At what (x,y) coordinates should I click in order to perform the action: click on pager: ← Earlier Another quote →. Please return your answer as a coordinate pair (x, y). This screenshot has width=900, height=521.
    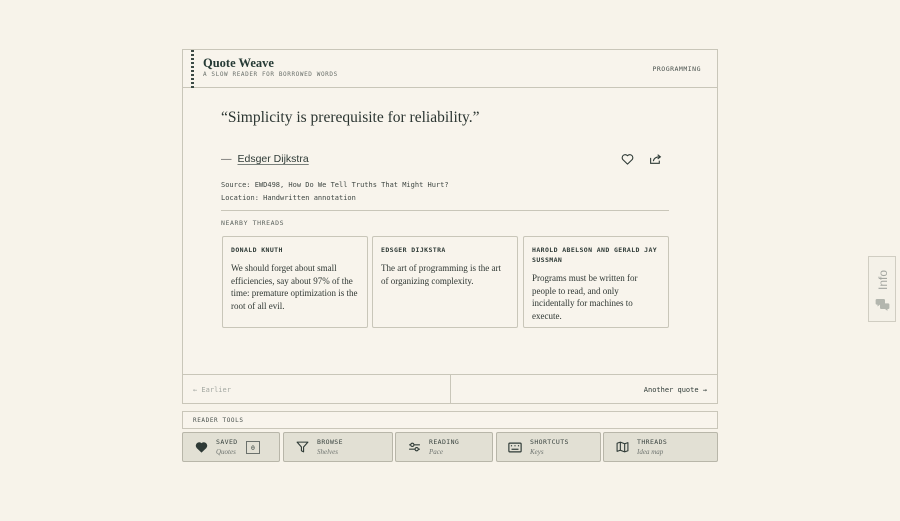
    Looking at the image, I should click on (450, 389).